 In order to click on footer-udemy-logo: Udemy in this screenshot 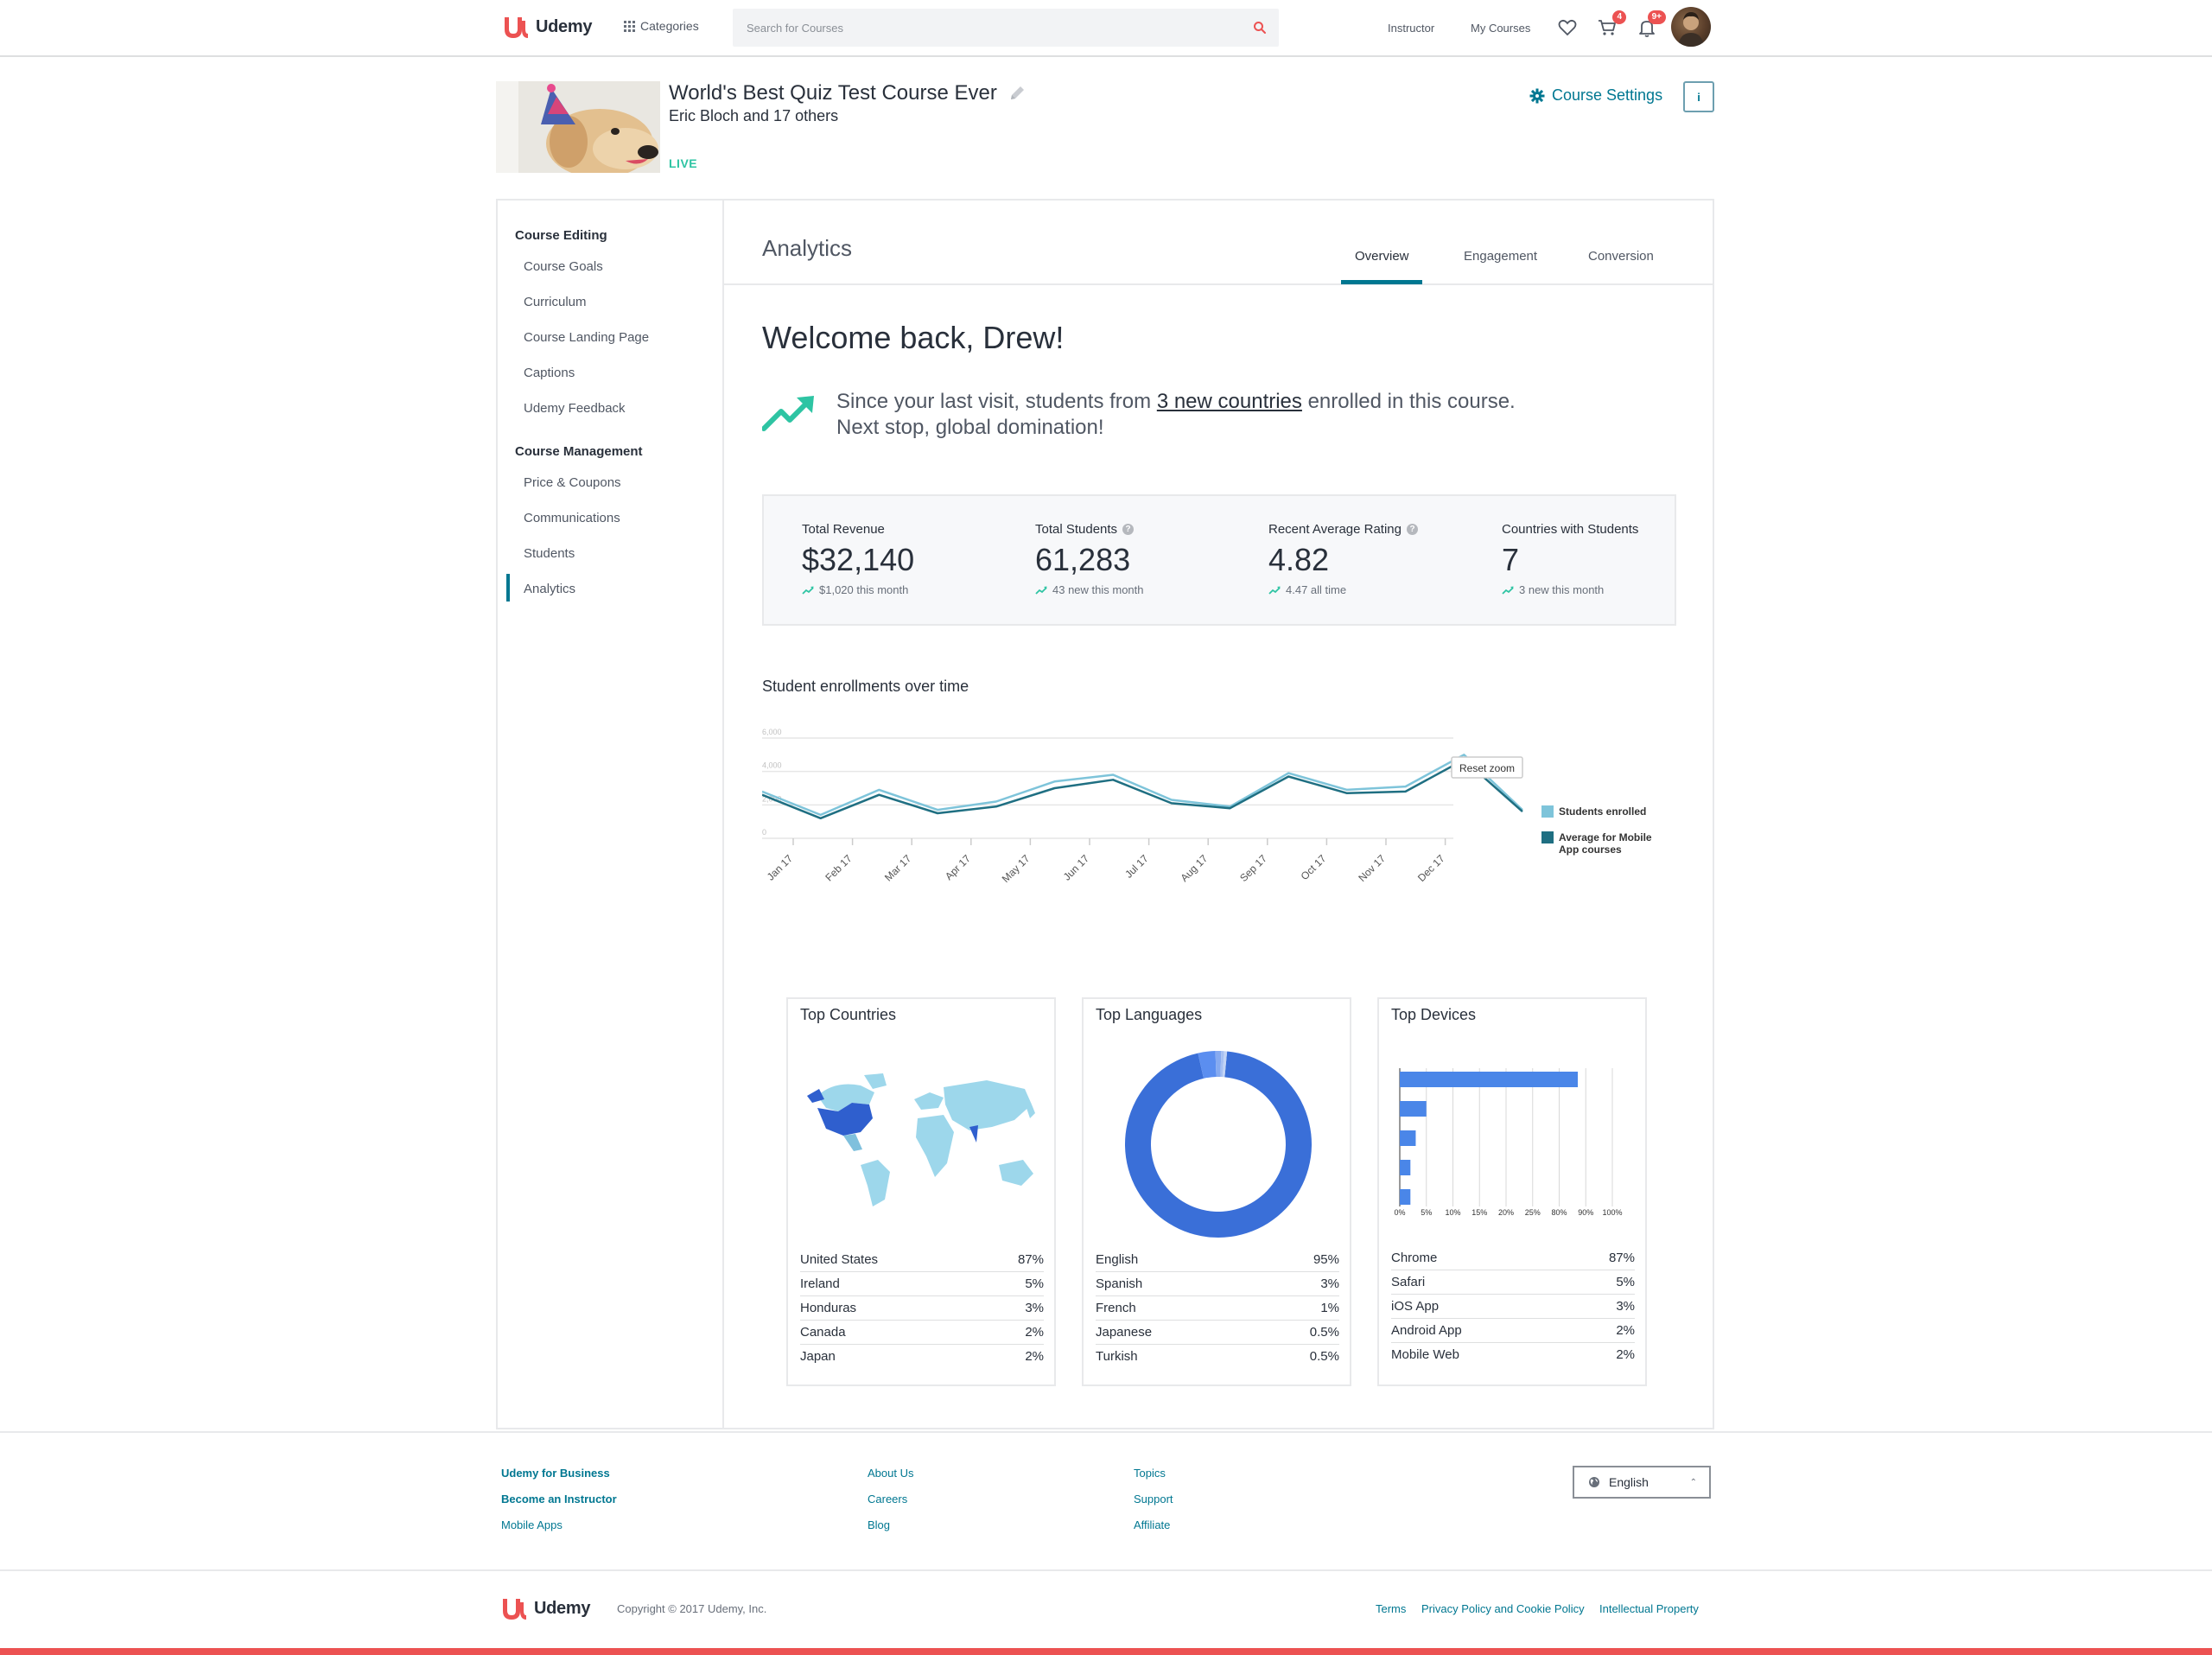, I will do `click(545, 1608)`.